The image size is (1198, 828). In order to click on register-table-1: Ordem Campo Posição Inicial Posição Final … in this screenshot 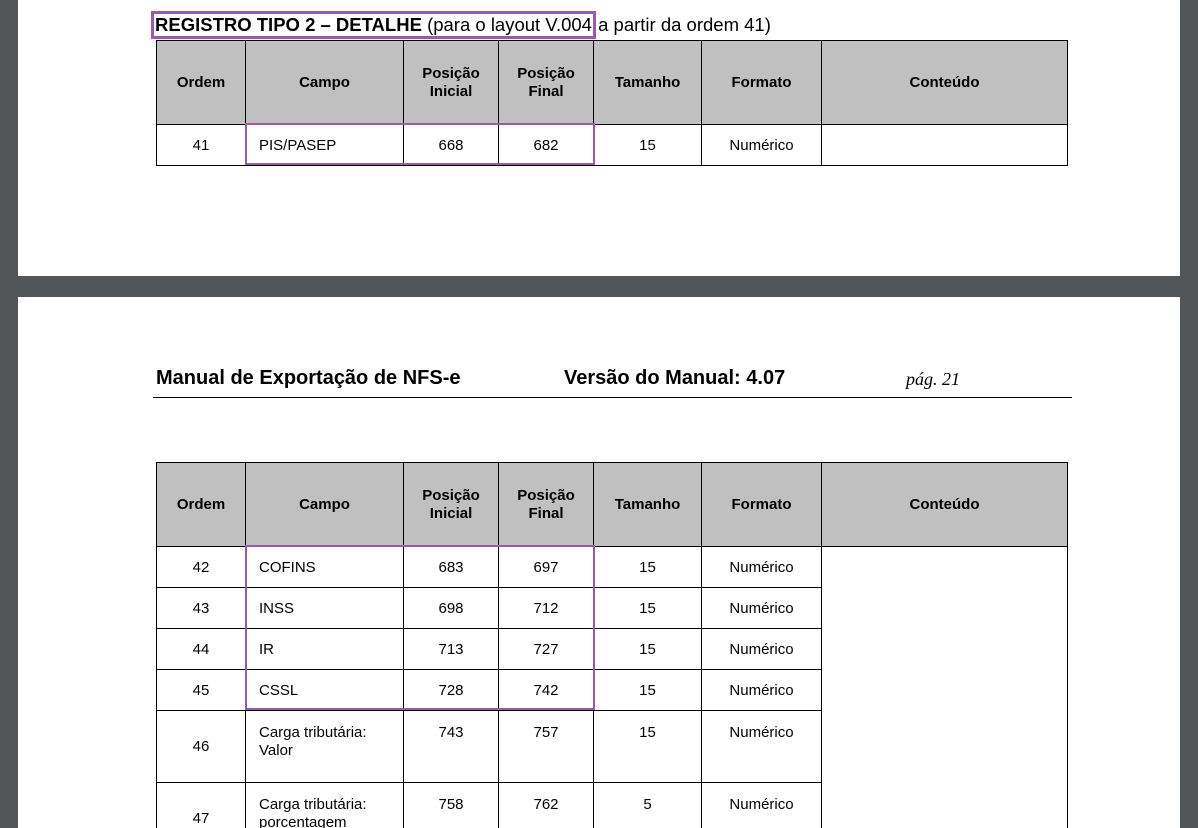, I will do `click(612, 103)`.